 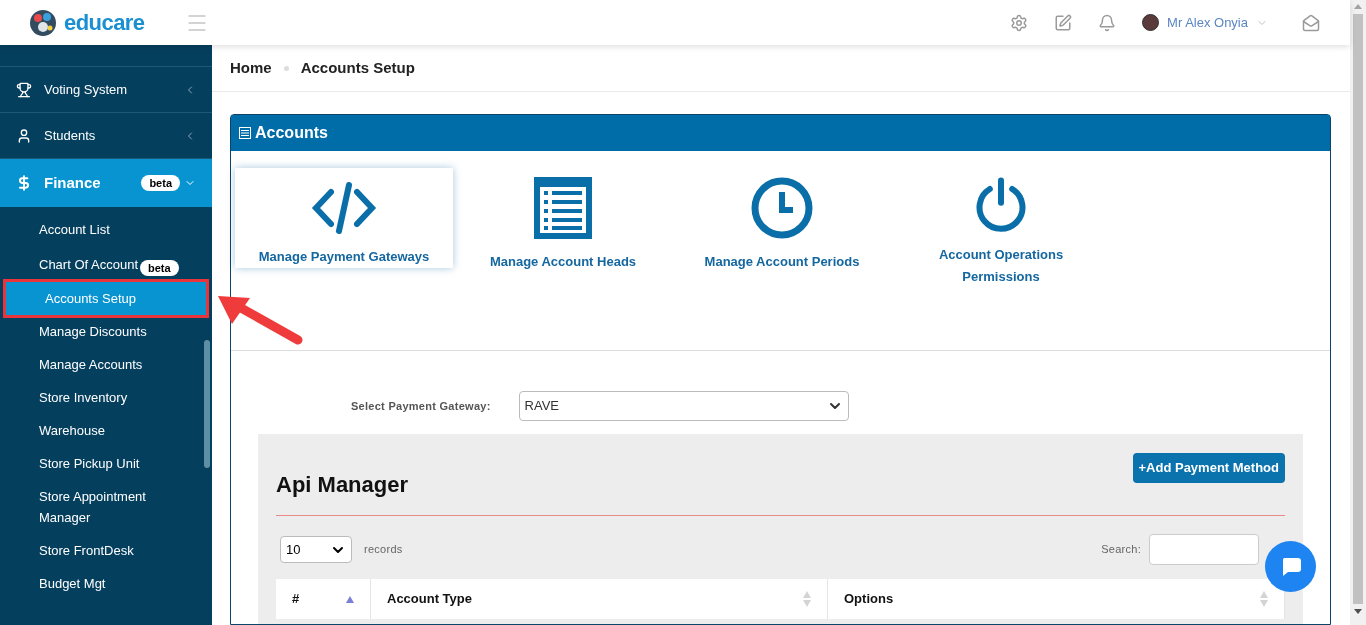 I want to click on sidebar-item: Store Pickup Unit, so click(x=106, y=463).